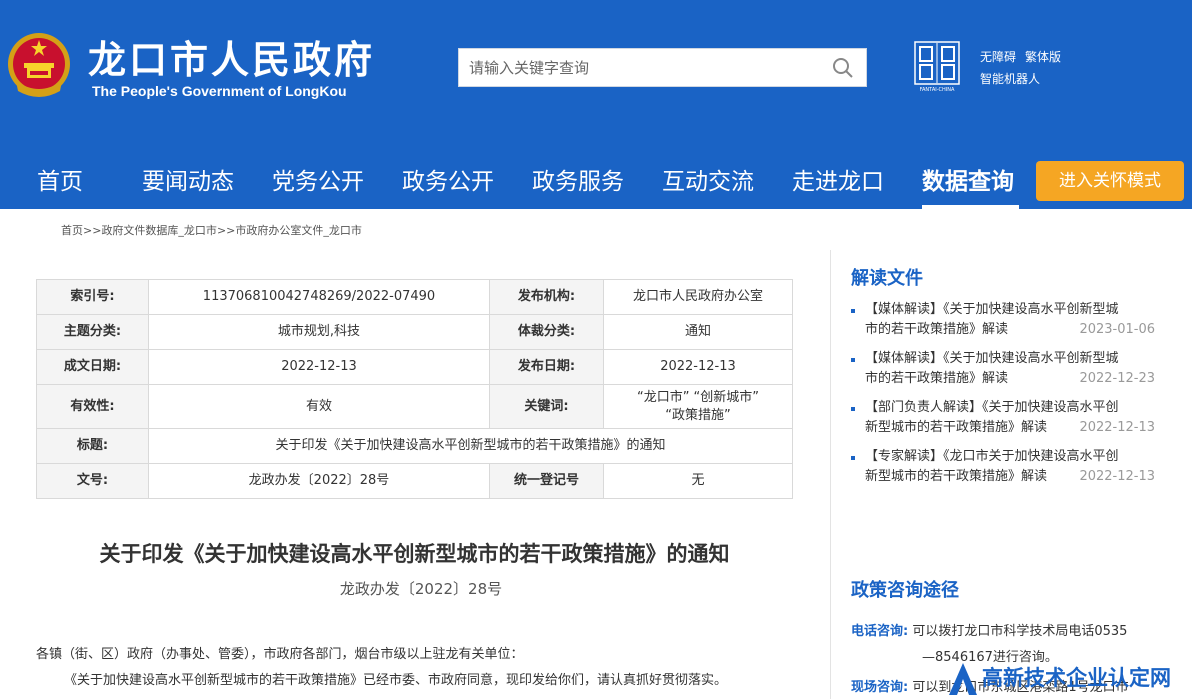  Describe the element at coordinates (880, 631) in the screenshot. I see `phone-consult-label: 电话咨询:` at that location.